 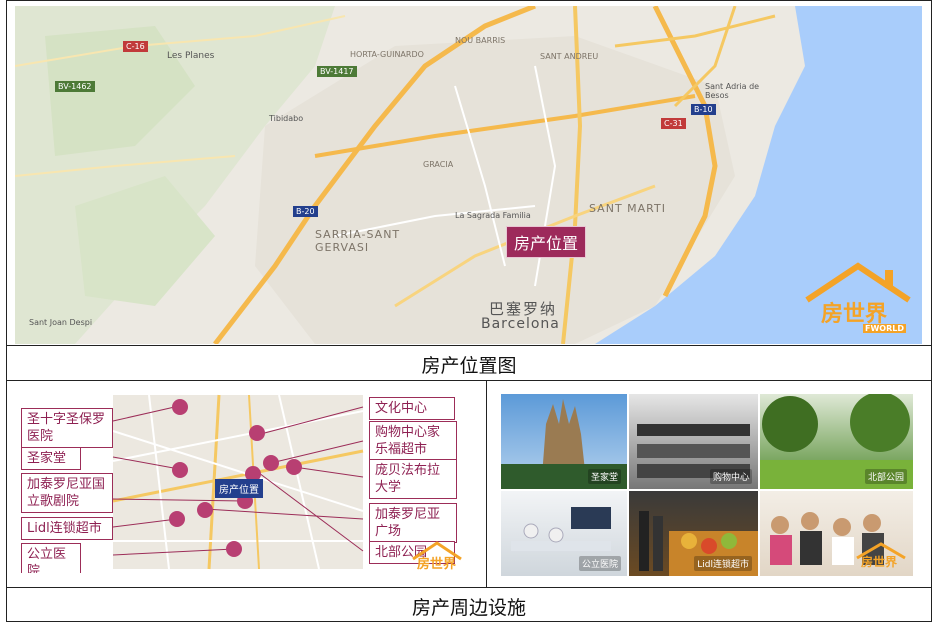 What do you see at coordinates (51, 458) in the screenshot?
I see `amenity-label: 圣家堂` at bounding box center [51, 458].